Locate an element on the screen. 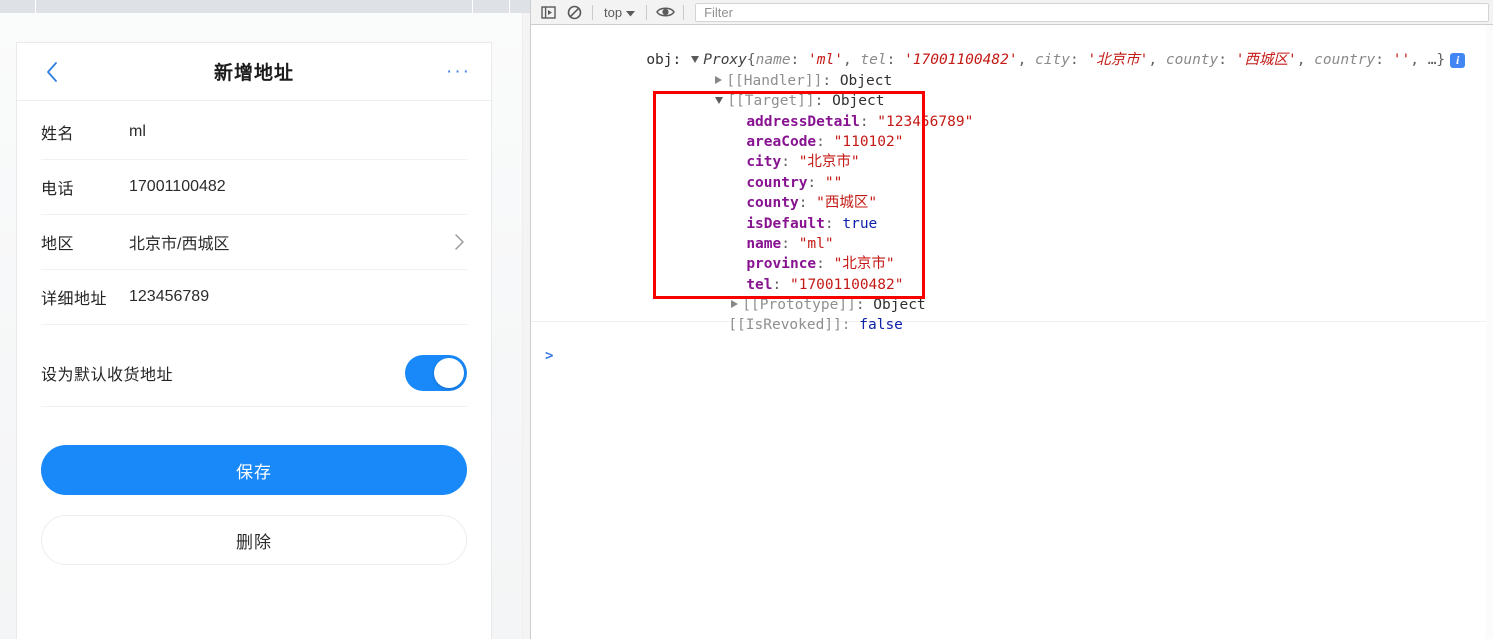 The width and height of the screenshot is (1493, 639). form-row-tel: 电话 17001100482 is located at coordinates (254, 187).